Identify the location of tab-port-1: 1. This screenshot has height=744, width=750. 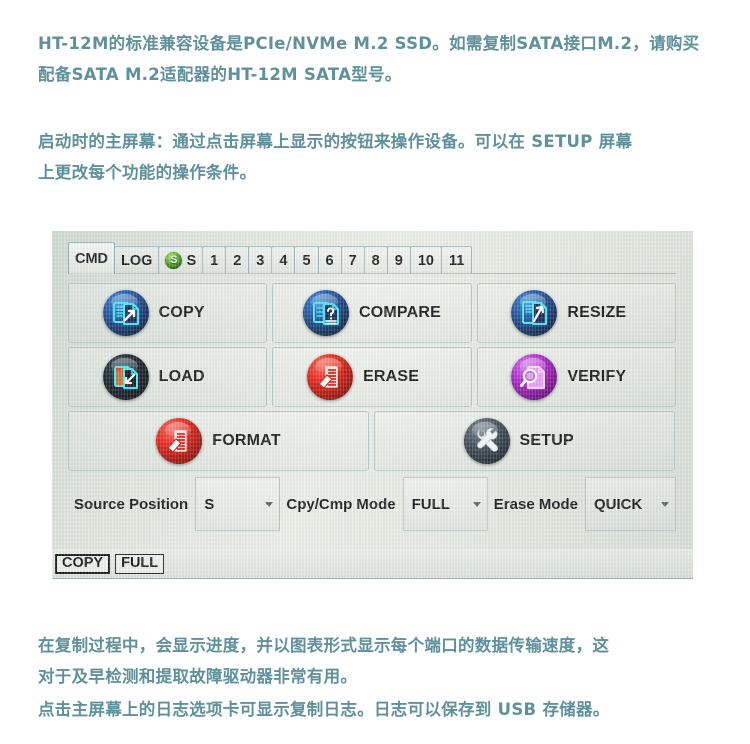
(214, 260).